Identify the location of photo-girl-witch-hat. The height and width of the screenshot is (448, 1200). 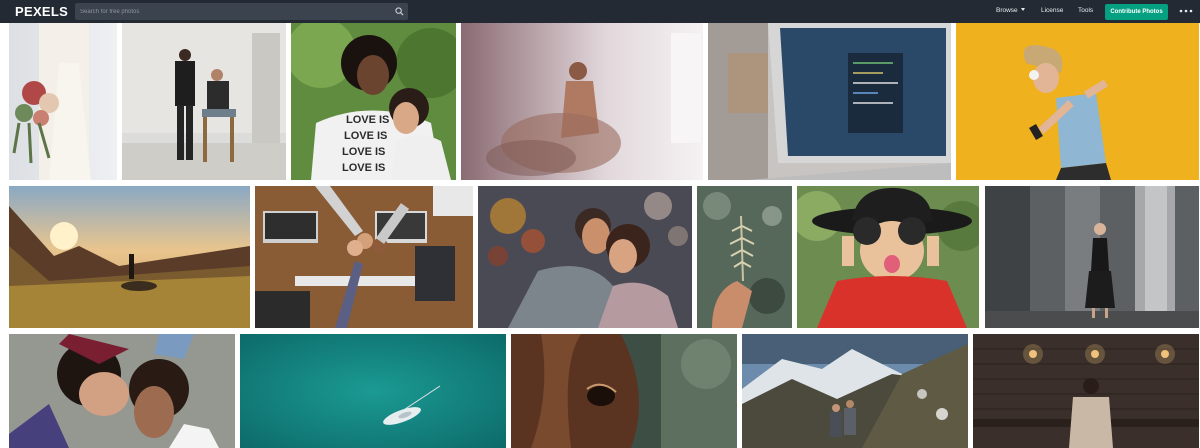
(888, 257).